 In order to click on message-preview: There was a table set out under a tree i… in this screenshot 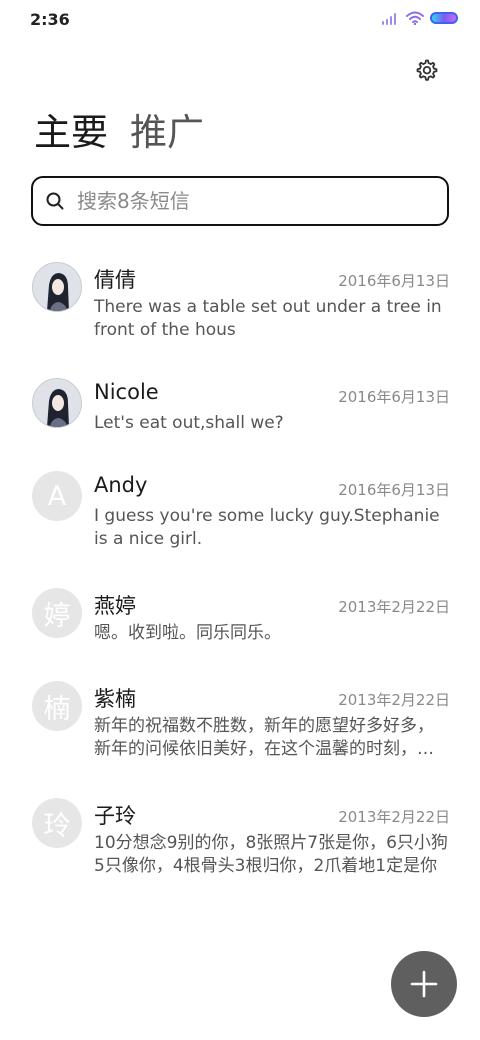, I will do `click(268, 318)`.